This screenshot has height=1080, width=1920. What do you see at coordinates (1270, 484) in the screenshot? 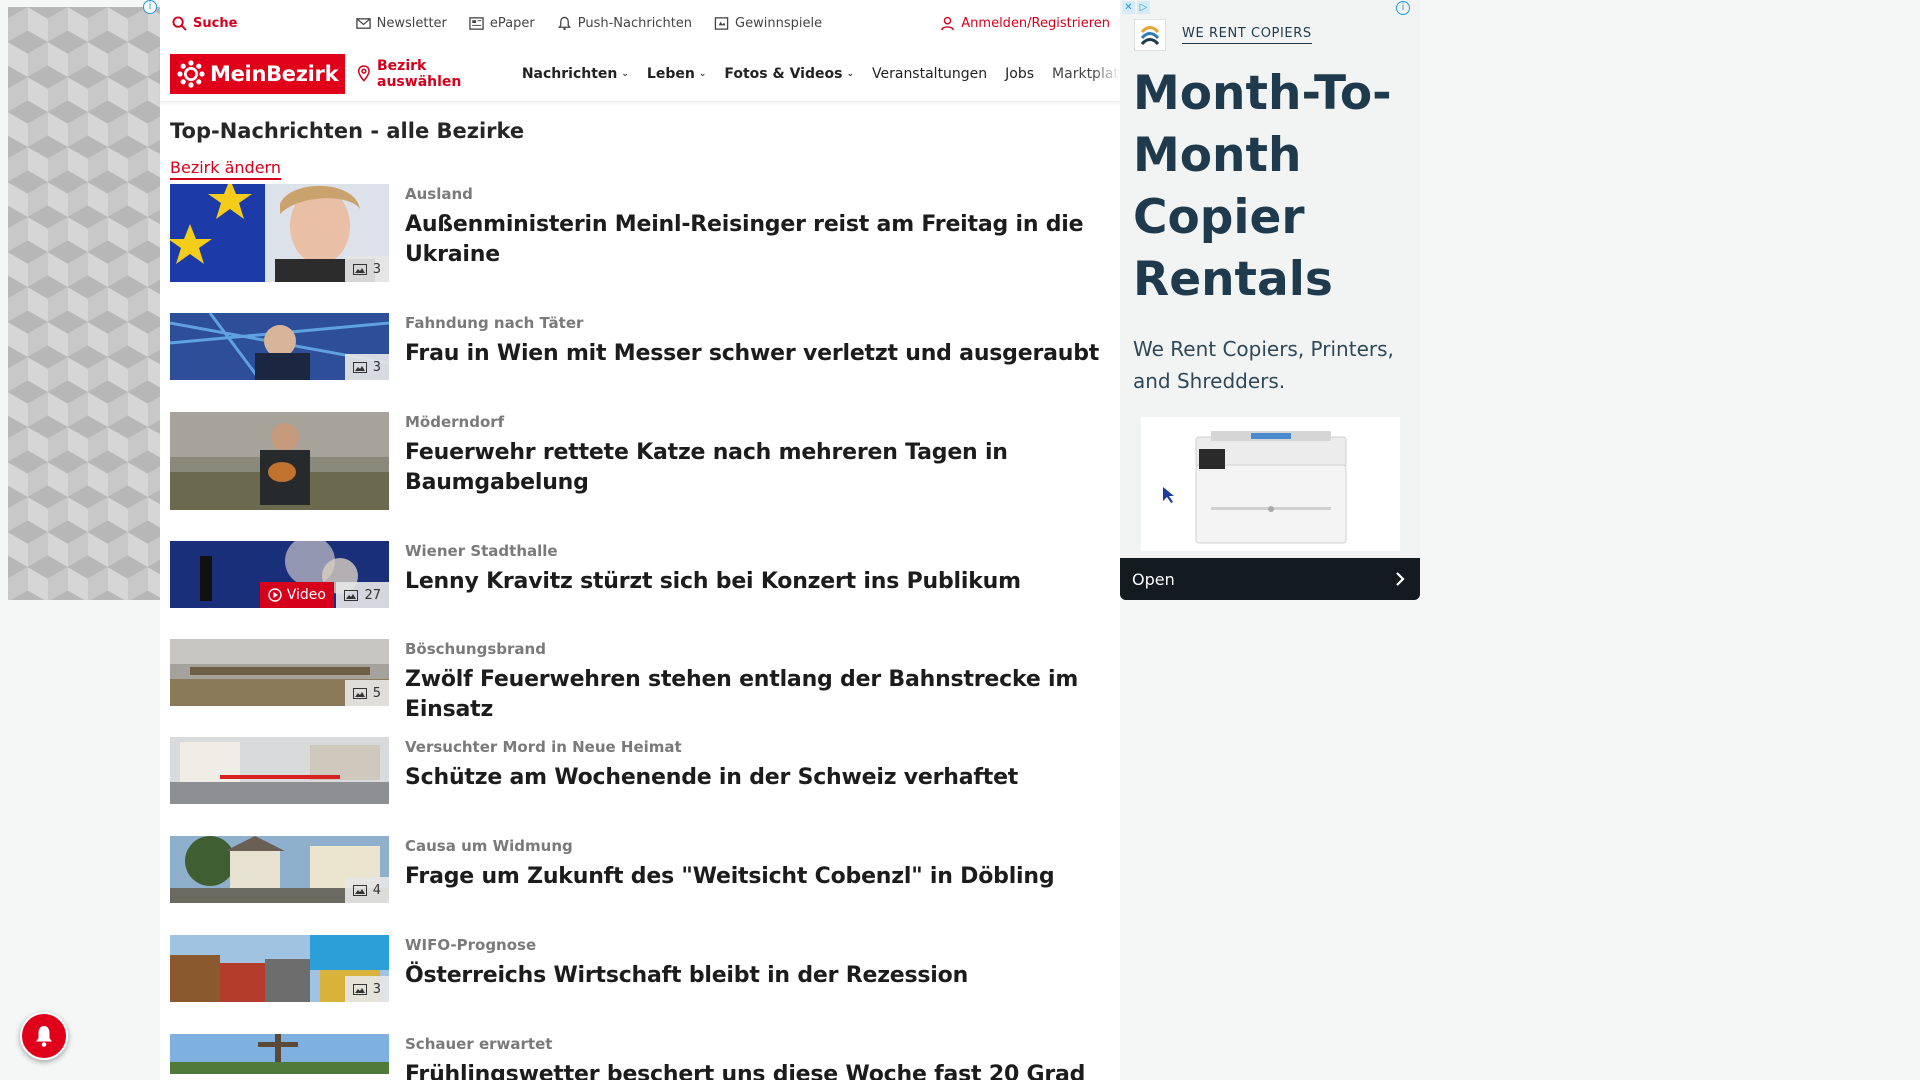
I see `printer-image` at bounding box center [1270, 484].